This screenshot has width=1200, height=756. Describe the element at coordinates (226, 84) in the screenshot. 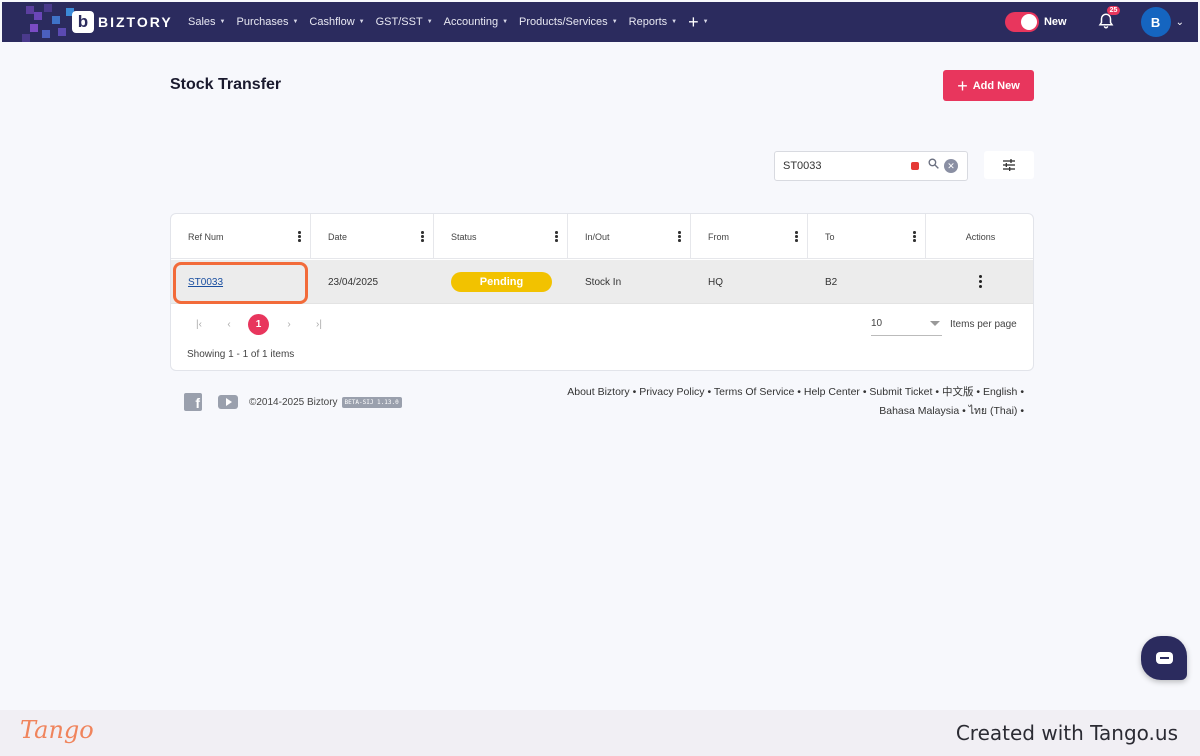

I see `page-title: Stock Transfer` at that location.